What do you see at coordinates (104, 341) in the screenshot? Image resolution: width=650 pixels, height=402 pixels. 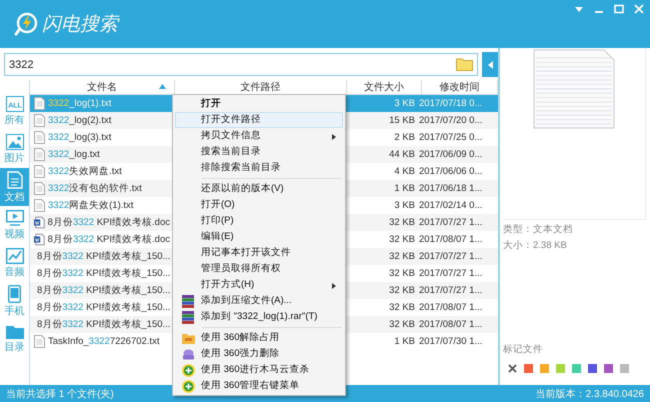 I see `file-name: TaskInfo_33227226702.txt` at bounding box center [104, 341].